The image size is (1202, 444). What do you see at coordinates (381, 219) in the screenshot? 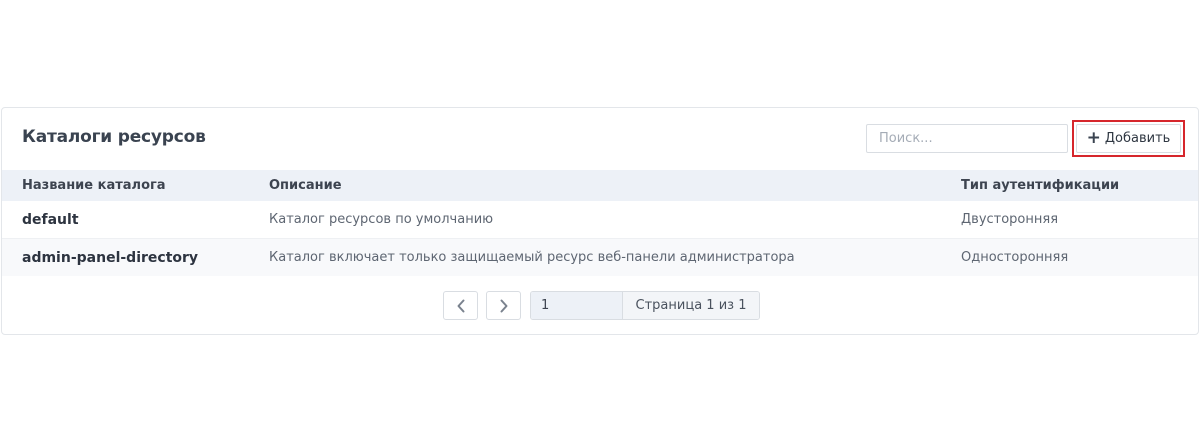
I see `catalog-description: Каталог ресурсов по умолчанию` at bounding box center [381, 219].